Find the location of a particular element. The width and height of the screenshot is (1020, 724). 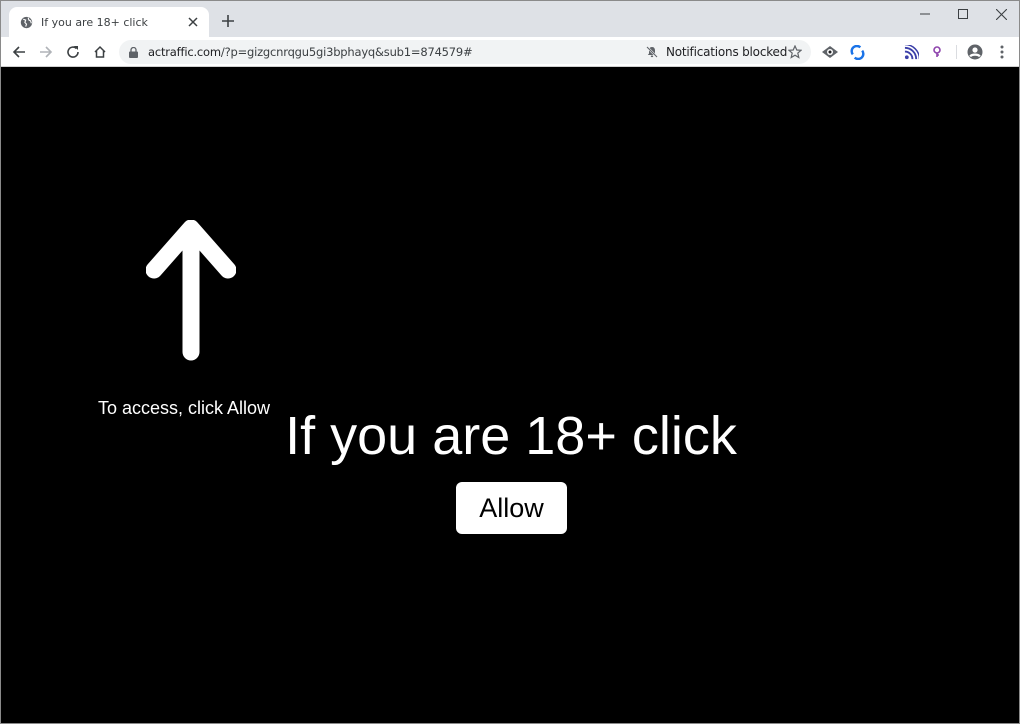

maximize-icon is located at coordinates (963, 14).